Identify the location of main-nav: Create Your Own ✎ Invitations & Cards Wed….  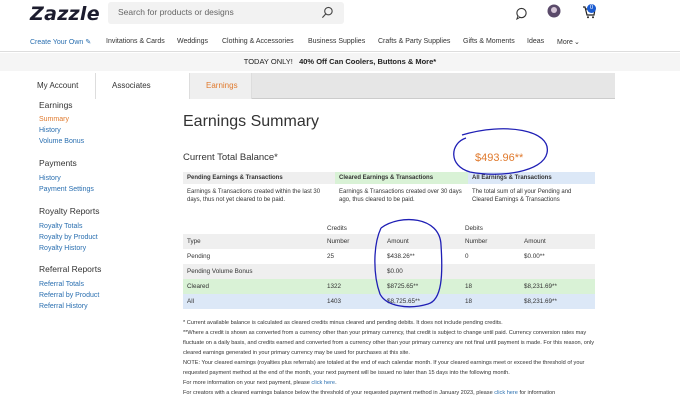
(340, 42).